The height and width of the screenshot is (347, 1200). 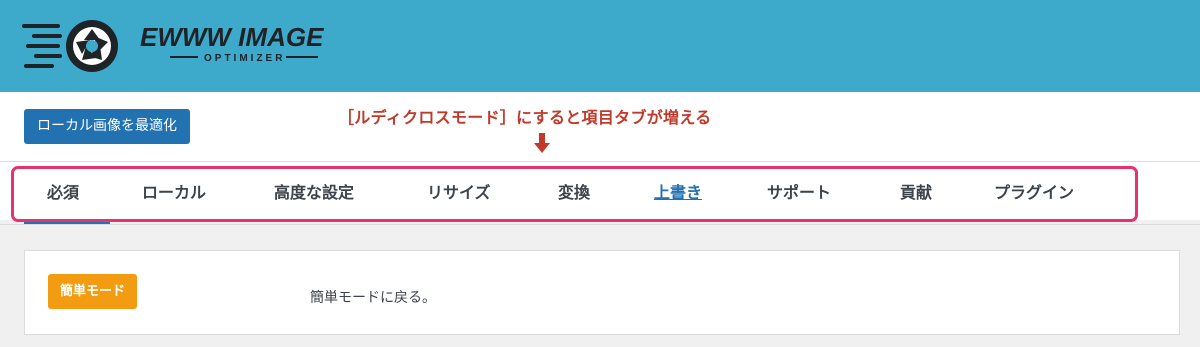 I want to click on arrow-down-icon, so click(x=542, y=143).